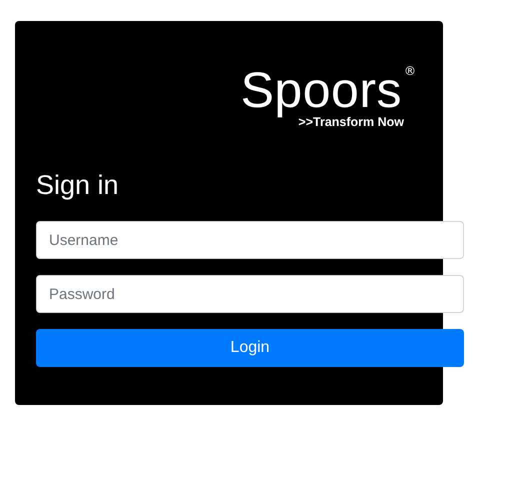 This screenshot has width=507, height=483. Describe the element at coordinates (250, 348) in the screenshot. I see `login-button: Login` at that location.